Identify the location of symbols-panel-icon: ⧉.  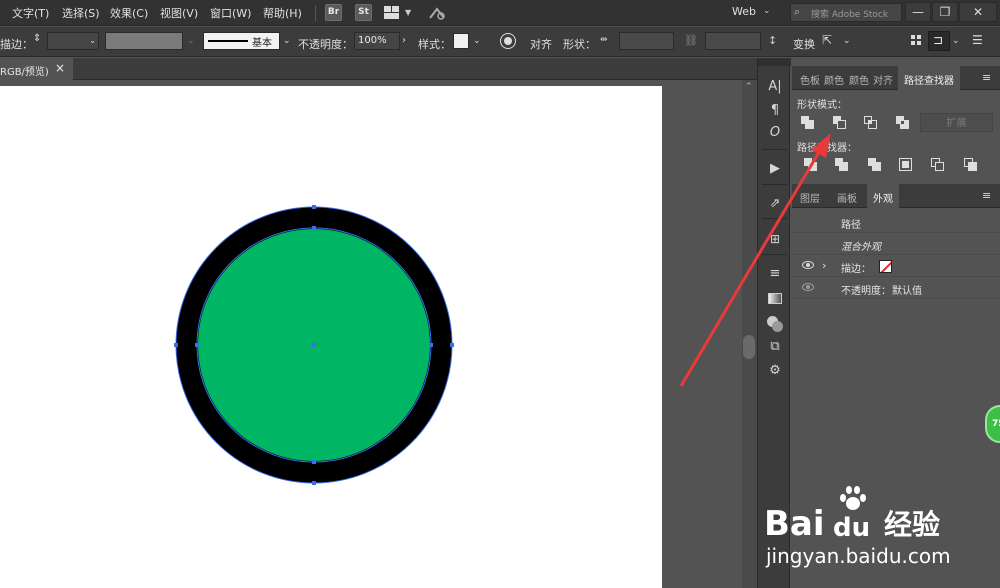
(775, 347).